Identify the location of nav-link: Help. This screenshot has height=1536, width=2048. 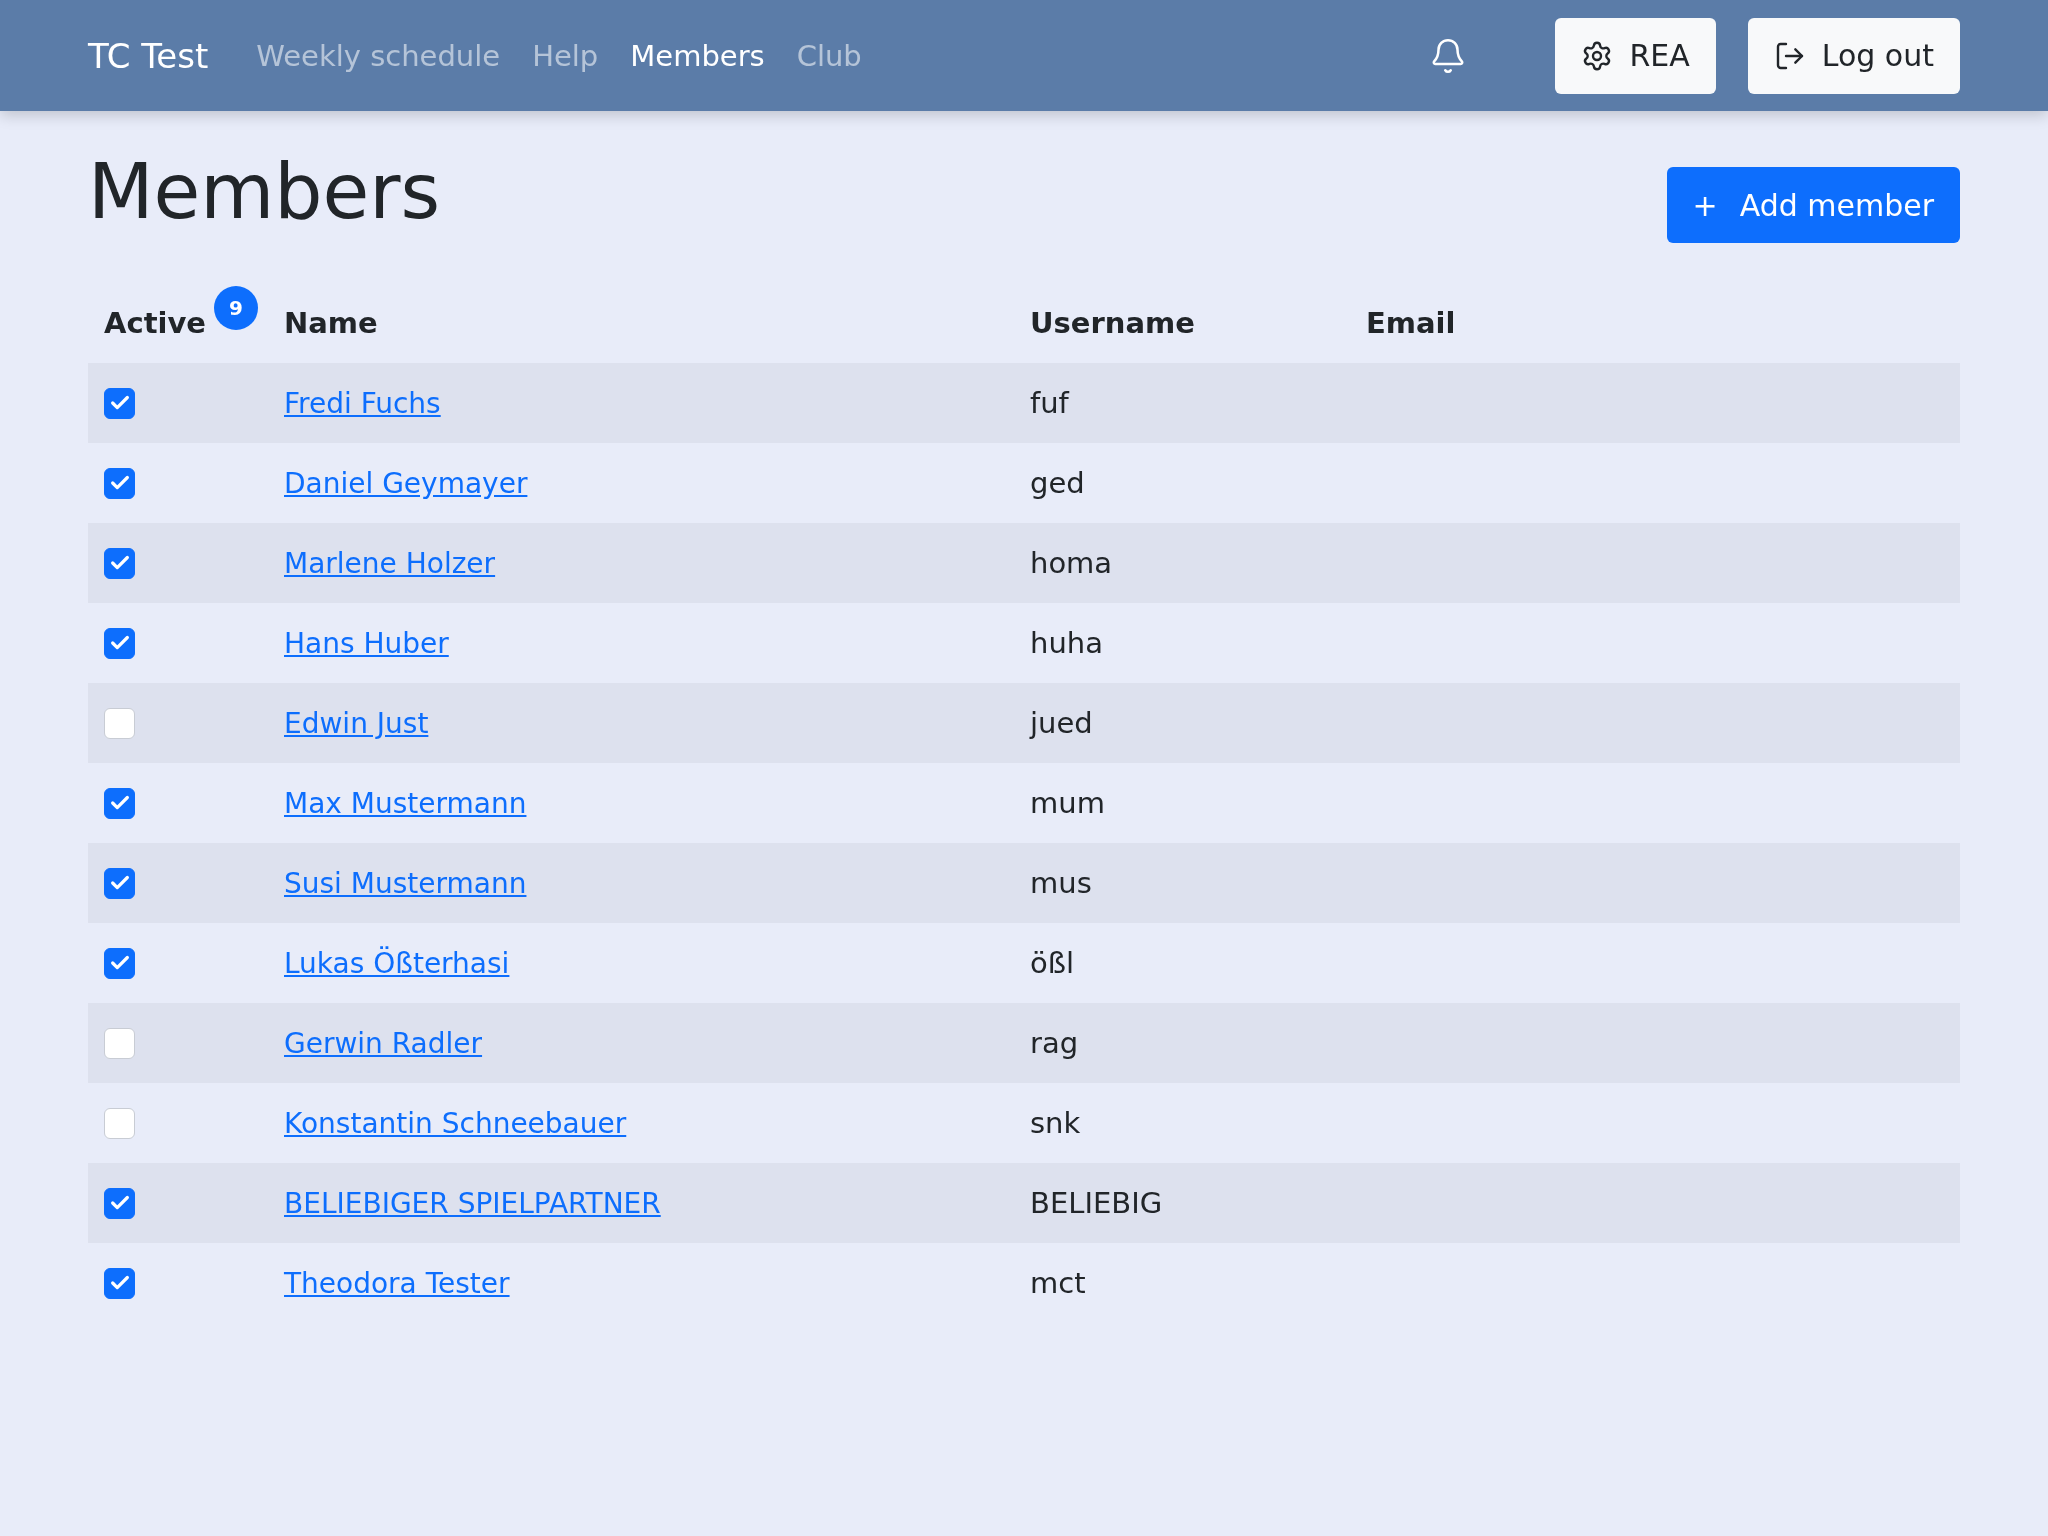
(565, 55).